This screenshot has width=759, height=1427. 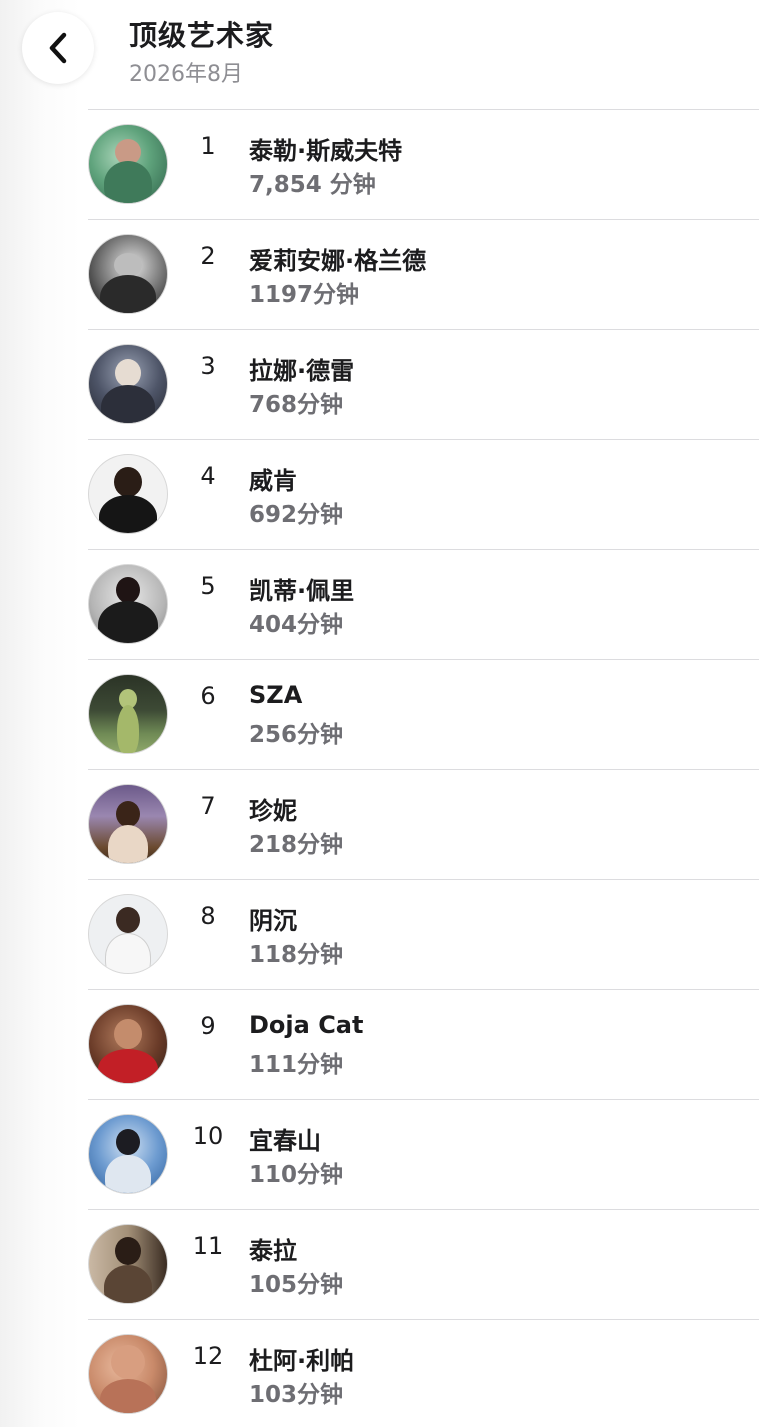 What do you see at coordinates (285, 1141) in the screenshot?
I see `artist-name: 宜春山` at bounding box center [285, 1141].